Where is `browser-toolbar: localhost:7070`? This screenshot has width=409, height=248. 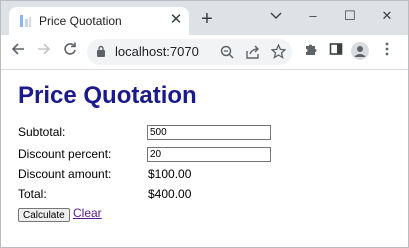
browser-toolbar: localhost:7070 is located at coordinates (204, 52).